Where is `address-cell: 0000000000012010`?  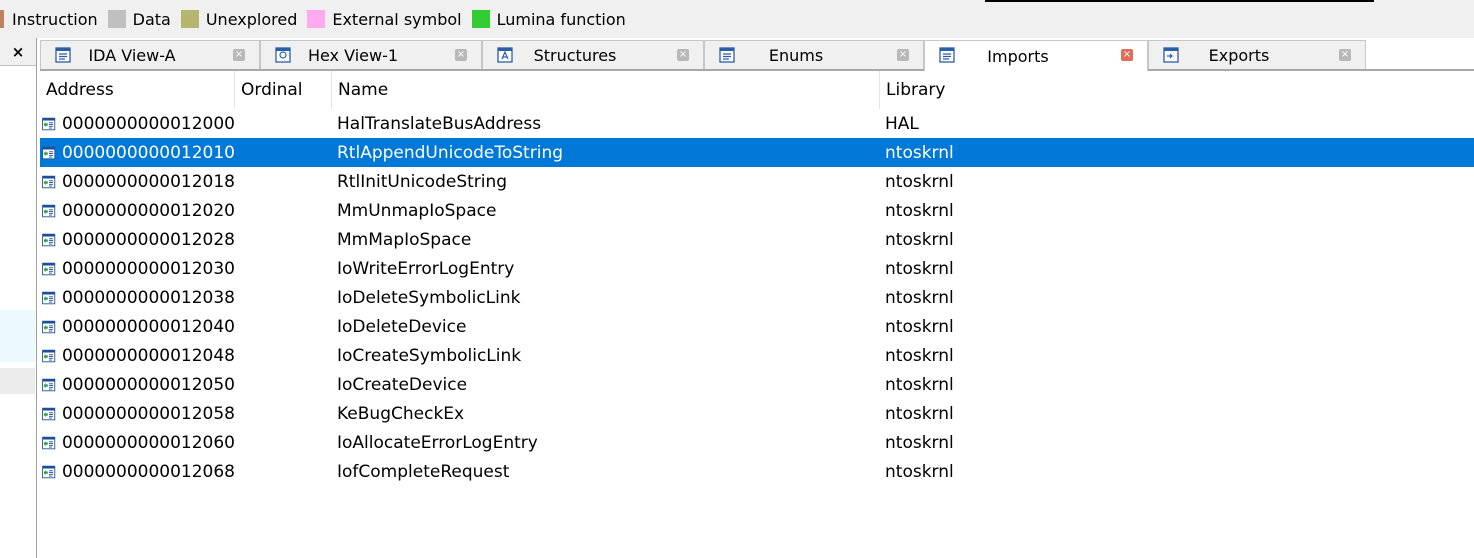
address-cell: 0000000000012010 is located at coordinates (137, 153).